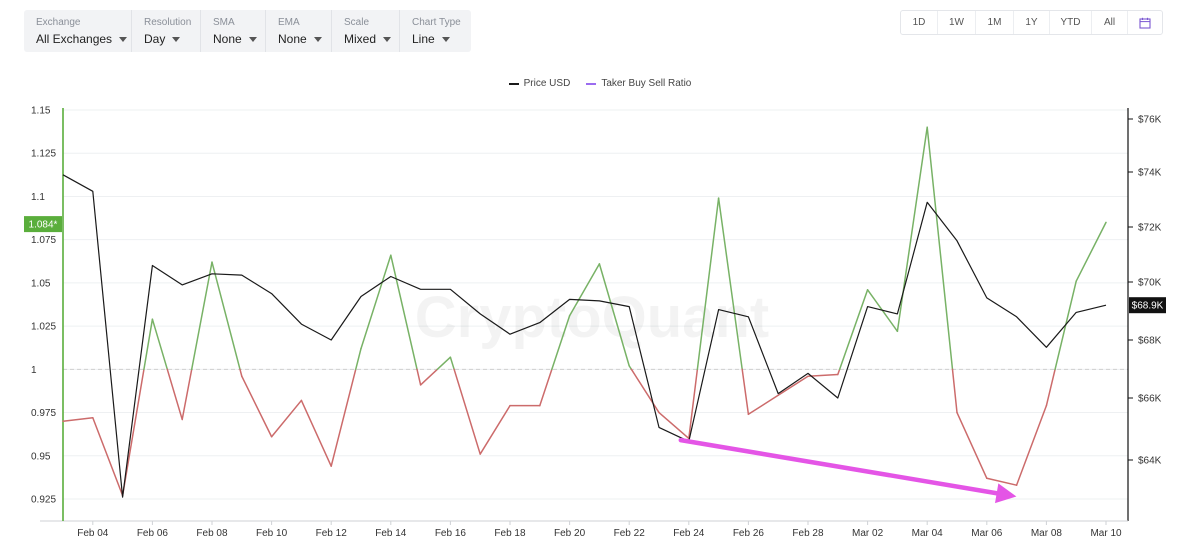 This screenshot has height=551, width=1200. I want to click on x-tick-label: Feb 04, so click(93, 533).